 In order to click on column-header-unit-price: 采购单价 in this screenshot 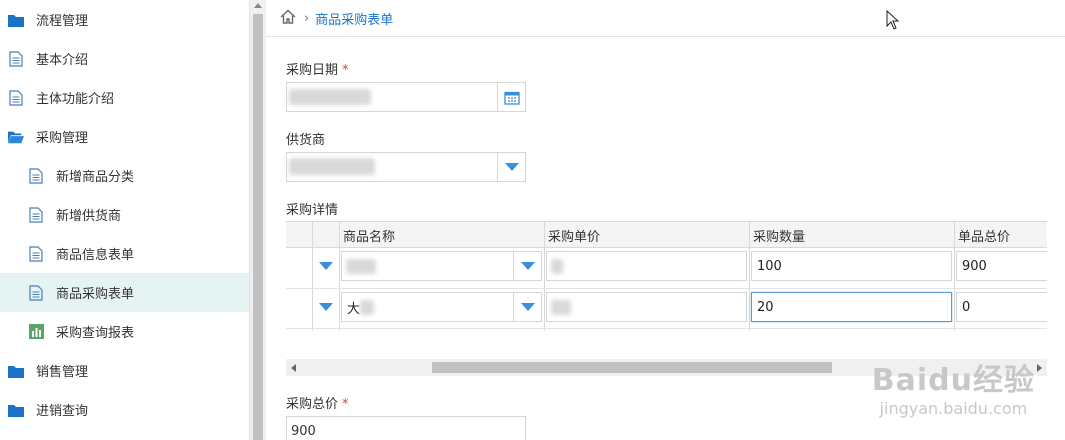, I will do `click(574, 235)`.